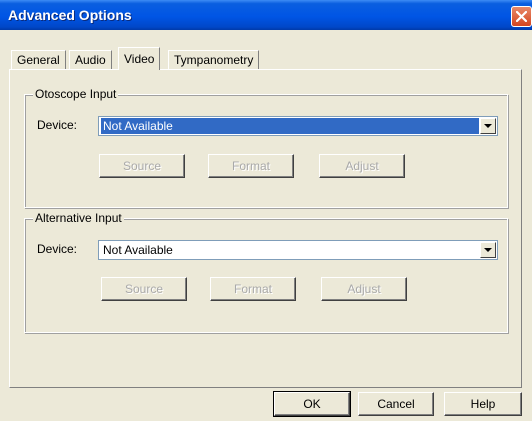 This screenshot has width=532, height=421. I want to click on alternative-dropdown-button, so click(488, 250).